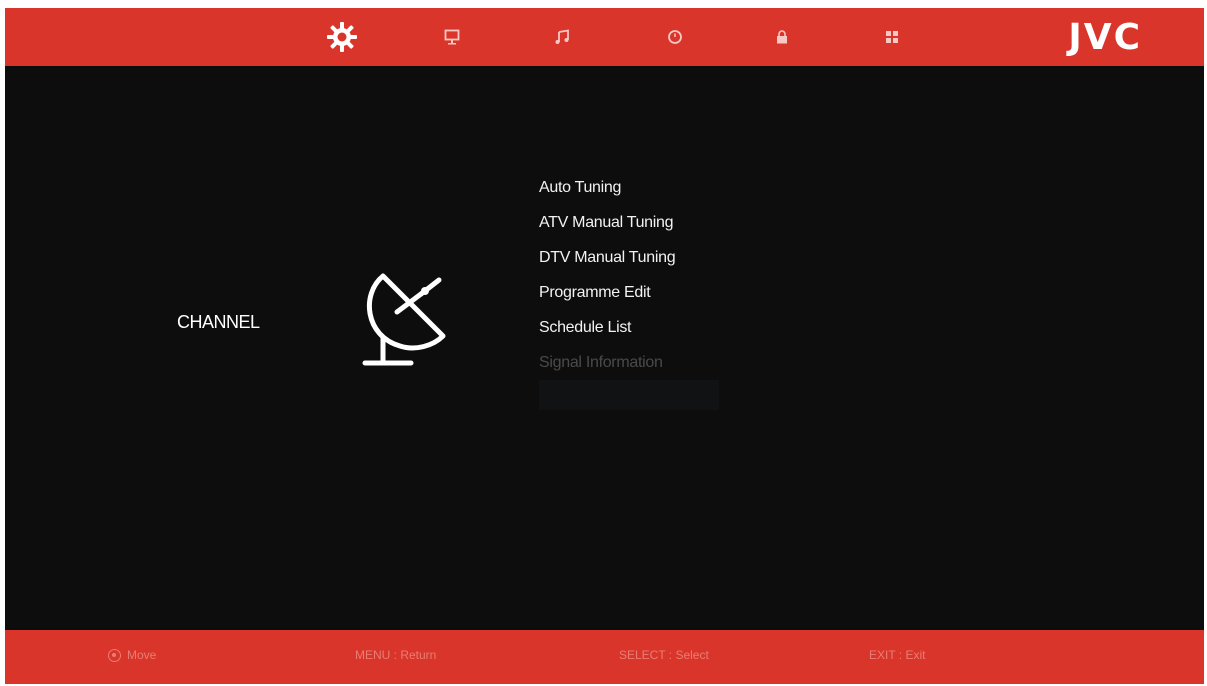 The width and height of the screenshot is (1207, 686). I want to click on menu-item-dtv-manual-tuning: DTV Manual Tuning, so click(629, 257).